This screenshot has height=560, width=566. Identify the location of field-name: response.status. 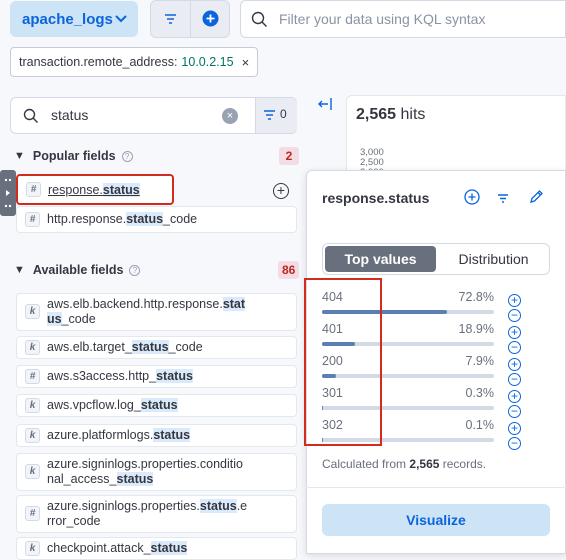
(94, 190).